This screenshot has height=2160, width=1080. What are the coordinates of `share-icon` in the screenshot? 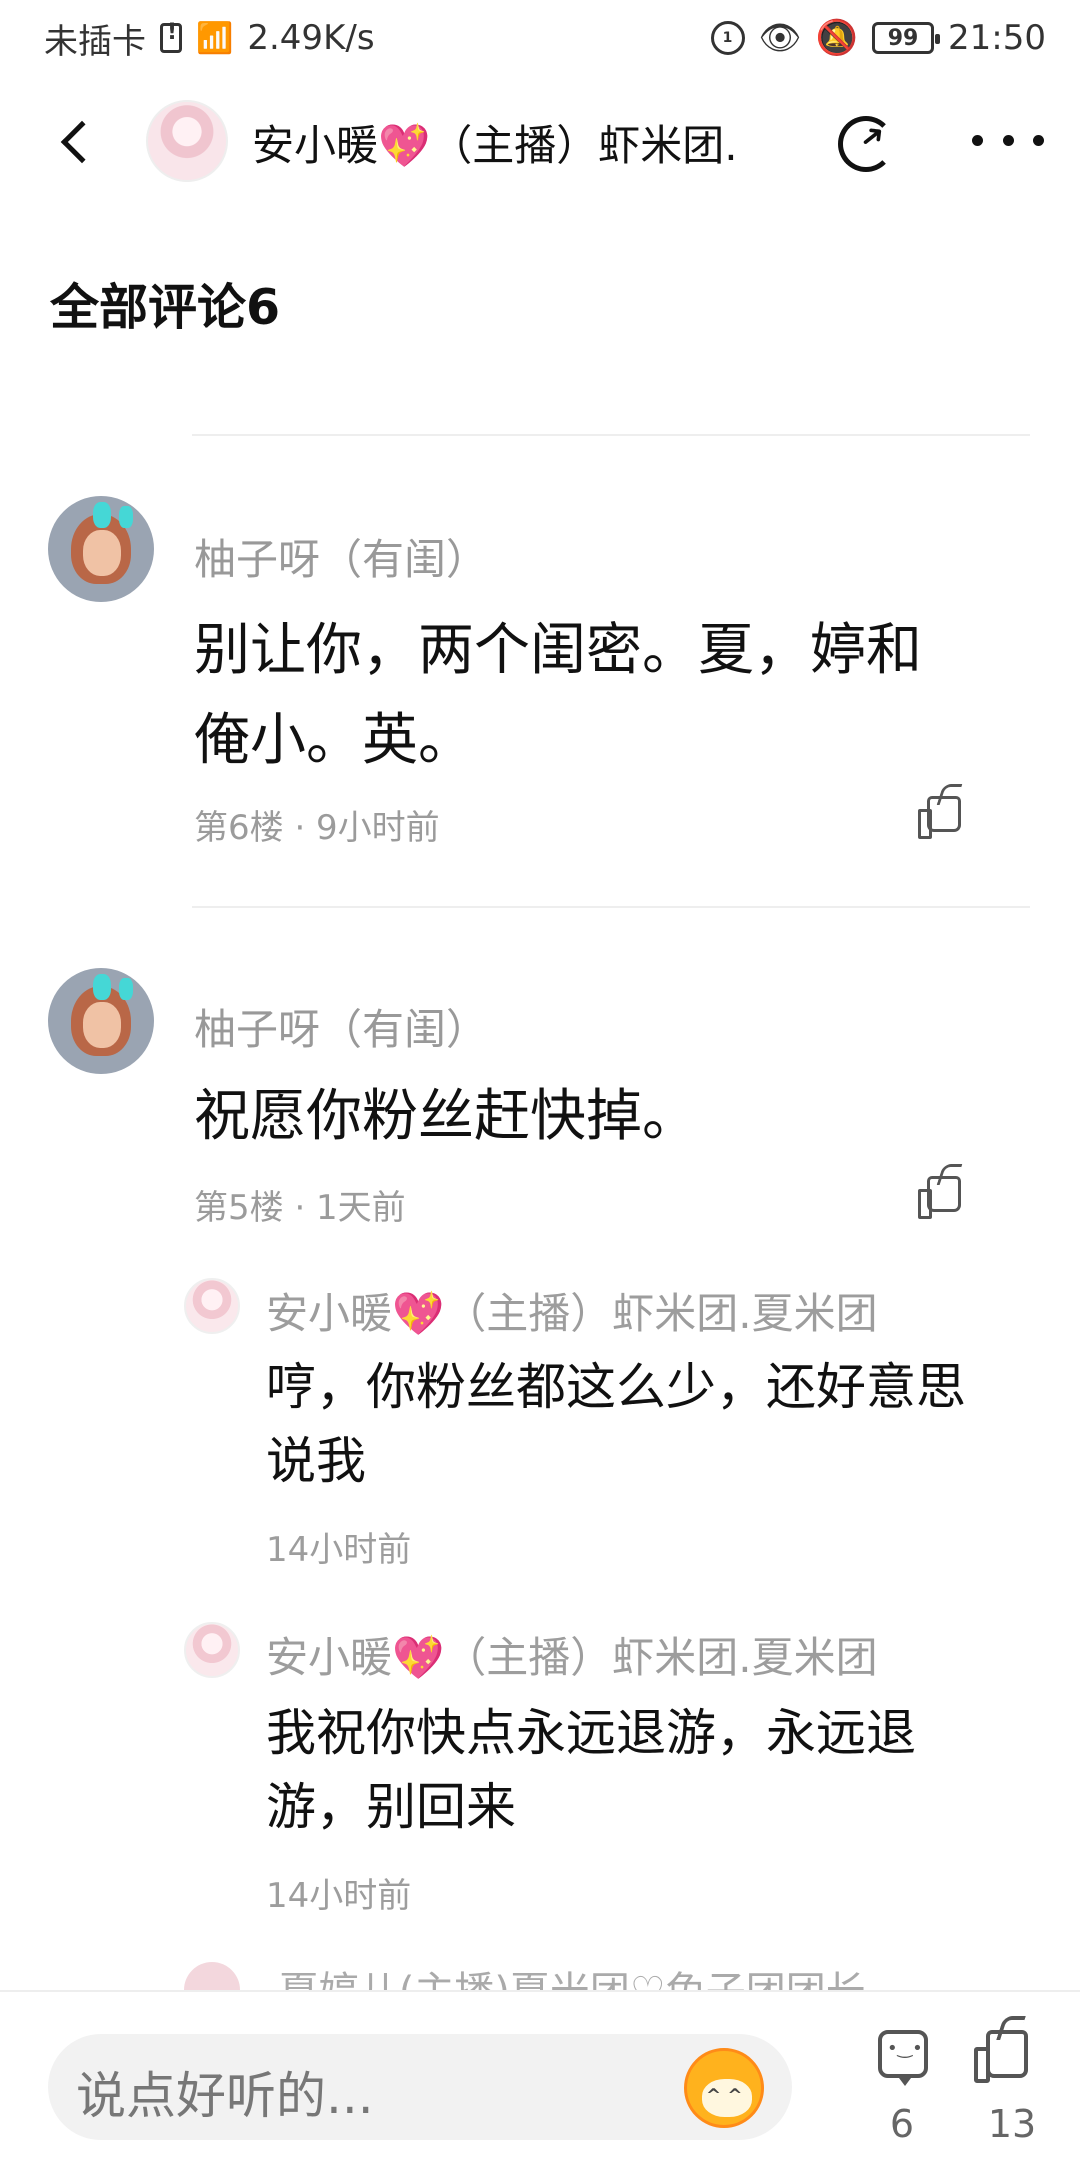 It's located at (866, 144).